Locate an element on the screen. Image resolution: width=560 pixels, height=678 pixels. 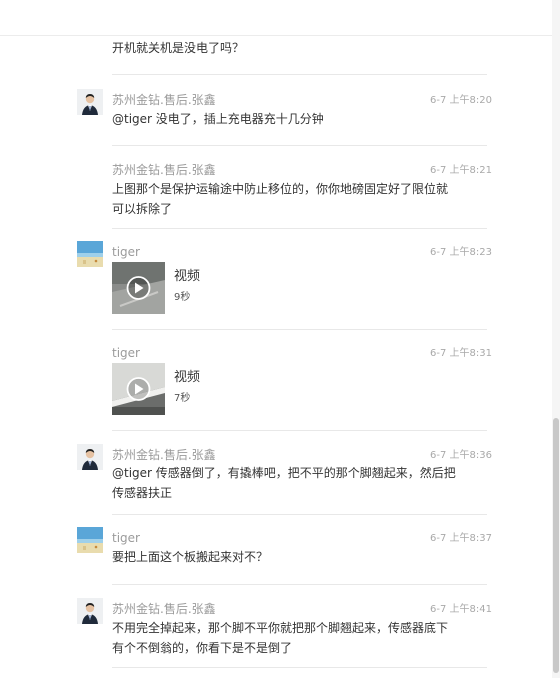
message-text: @tiger 没电了，插上充电器充十几分钟 is located at coordinates (218, 119).